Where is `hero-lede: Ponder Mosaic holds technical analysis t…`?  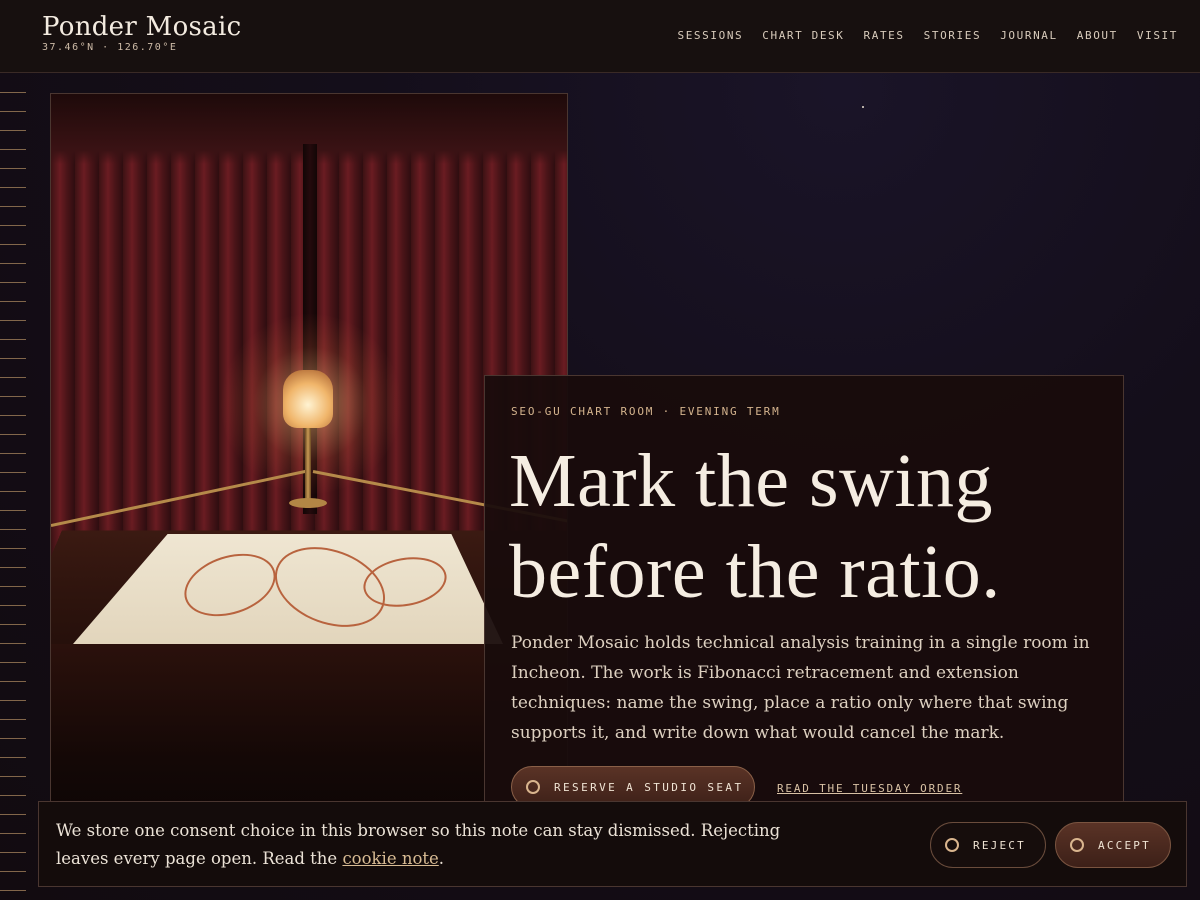 hero-lede: Ponder Mosaic holds technical analysis t… is located at coordinates (800, 688).